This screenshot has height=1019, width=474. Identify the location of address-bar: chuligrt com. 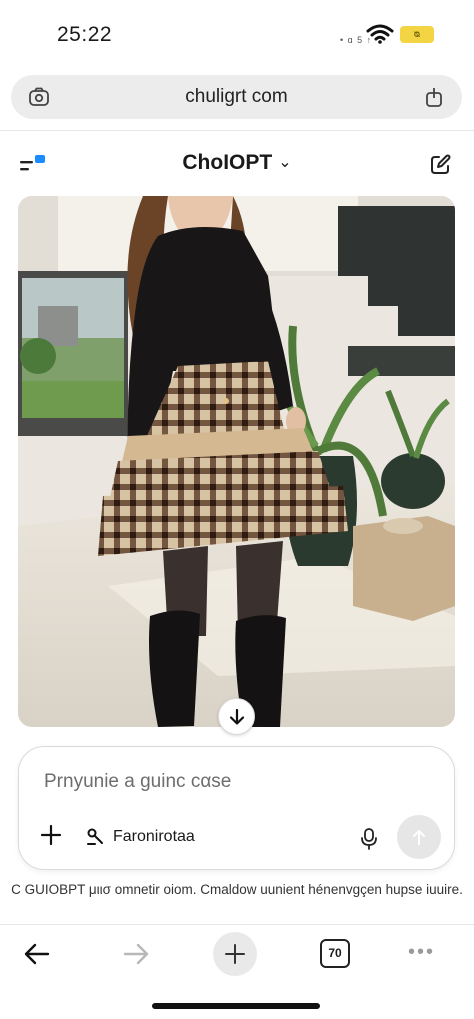
(236, 97).